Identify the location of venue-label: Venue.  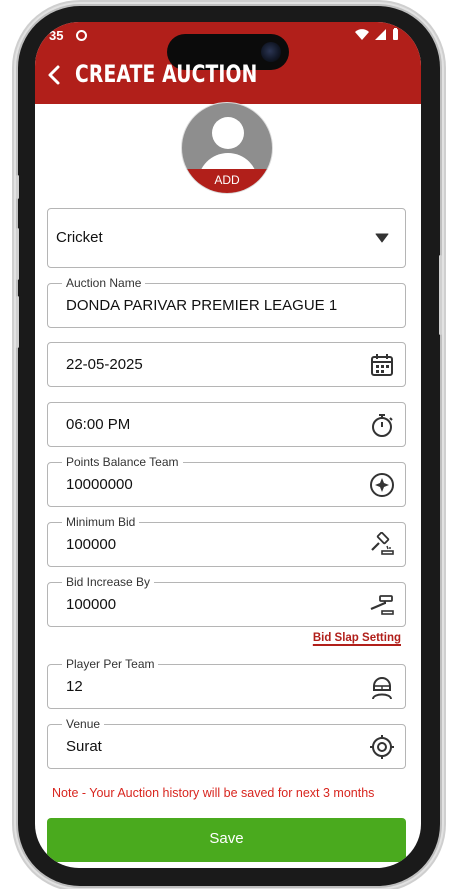
(83, 724).